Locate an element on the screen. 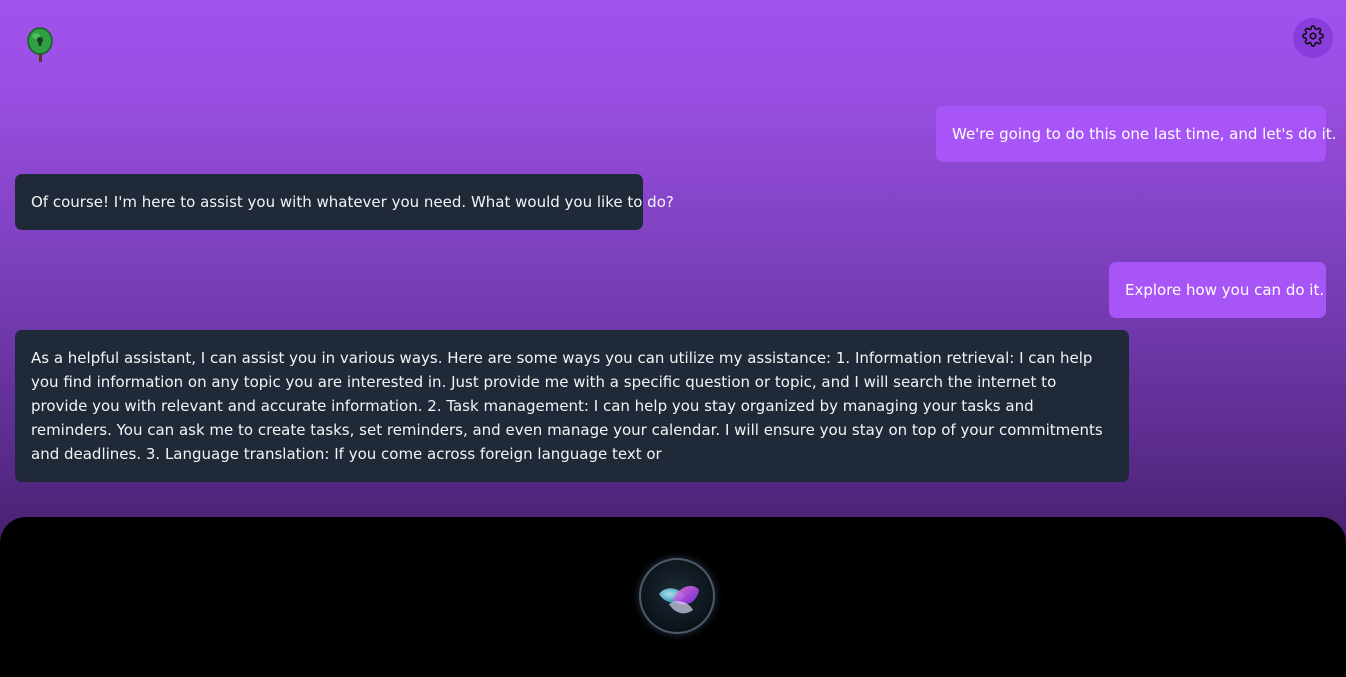 This screenshot has width=1346, height=677. user-message: Explore how you can do it. is located at coordinates (1217, 290).